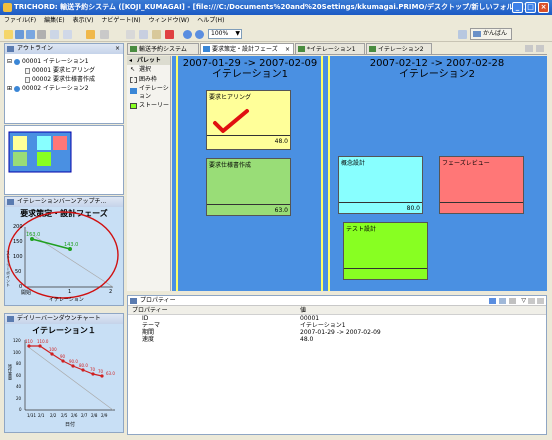 The height and width of the screenshot is (440, 552). Describe the element at coordinates (18, 272) in the screenshot. I see `y-tick: 50` at that location.